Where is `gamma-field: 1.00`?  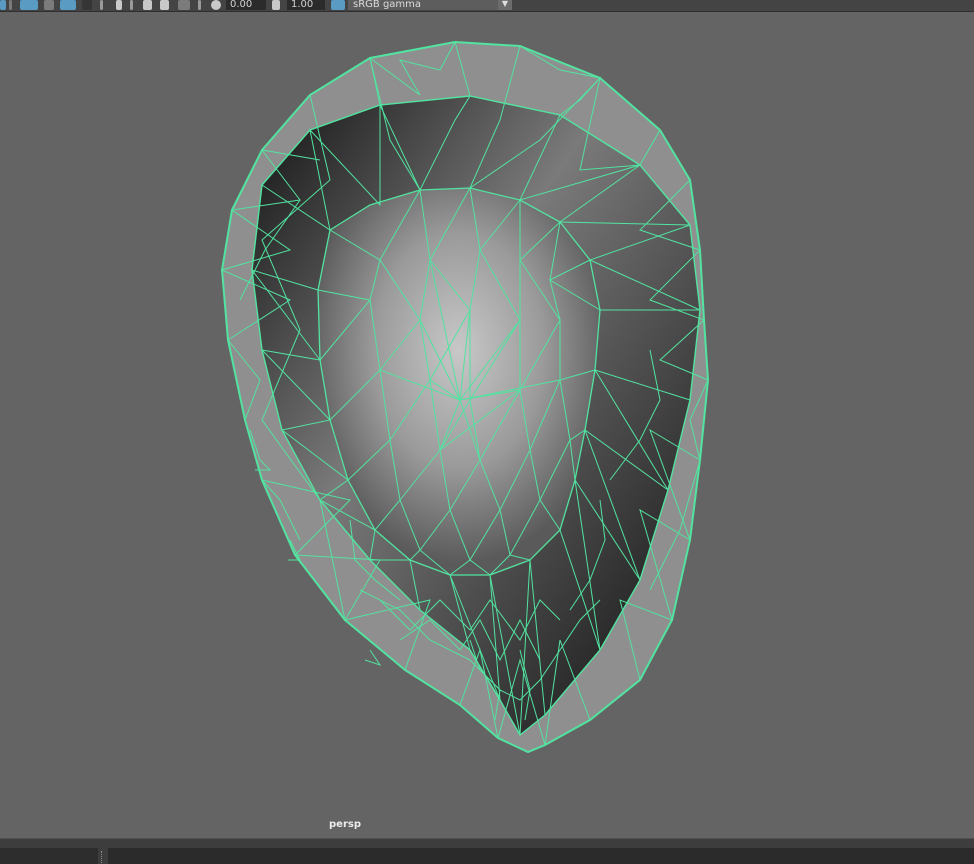 gamma-field: 1.00 is located at coordinates (306, 5).